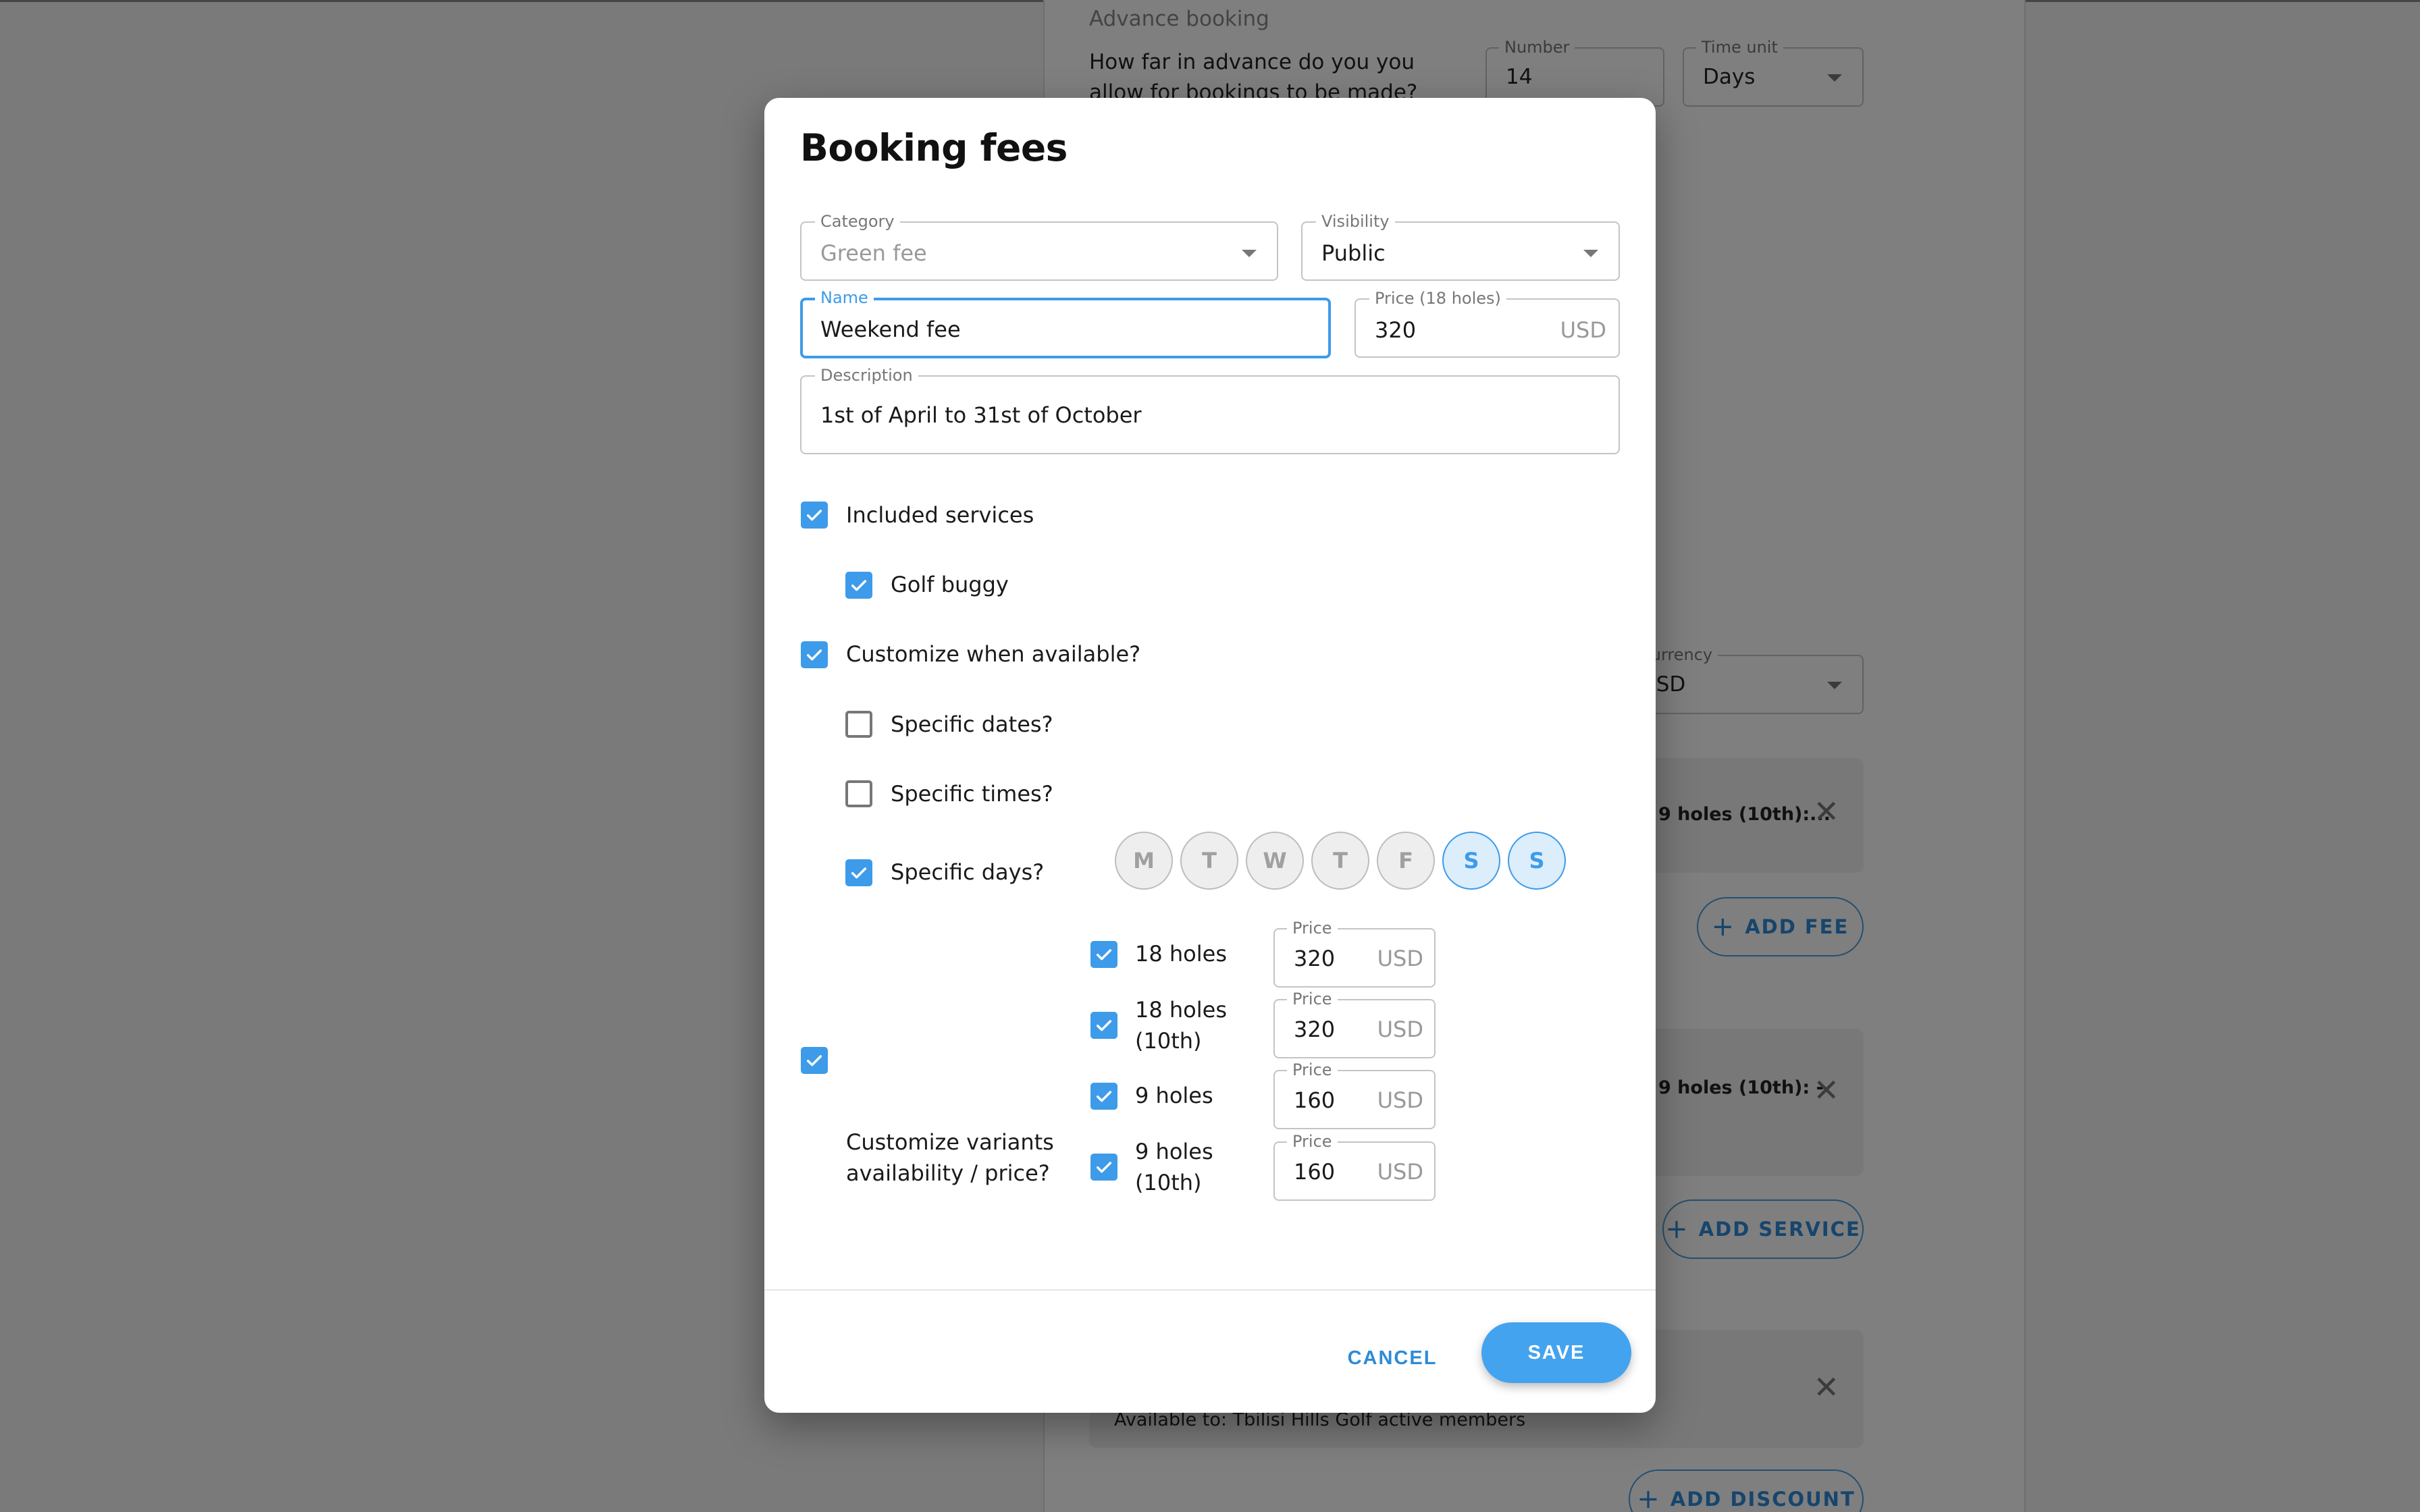 The height and width of the screenshot is (1512, 2420). What do you see at coordinates (1487, 323) in the screenshot?
I see `price-input: Price (18 holes) 320 USD` at bounding box center [1487, 323].